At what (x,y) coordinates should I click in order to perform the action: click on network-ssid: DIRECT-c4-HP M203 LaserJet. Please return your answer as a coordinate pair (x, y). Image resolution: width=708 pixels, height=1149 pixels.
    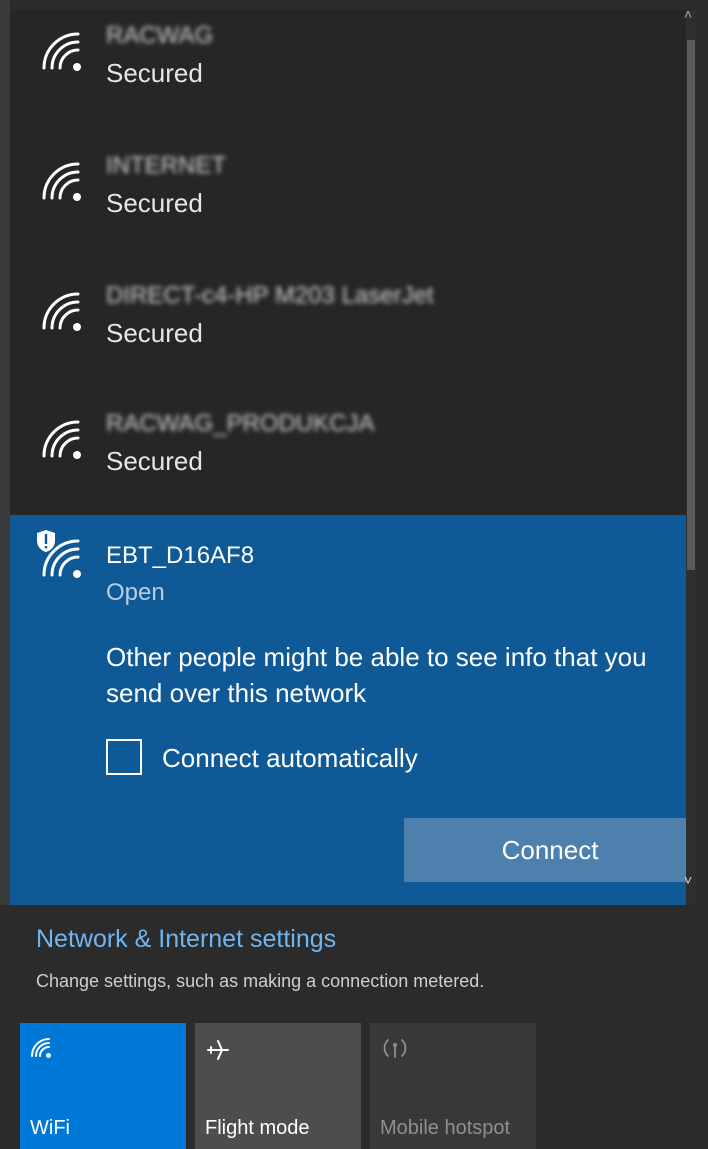
    Looking at the image, I should click on (270, 295).